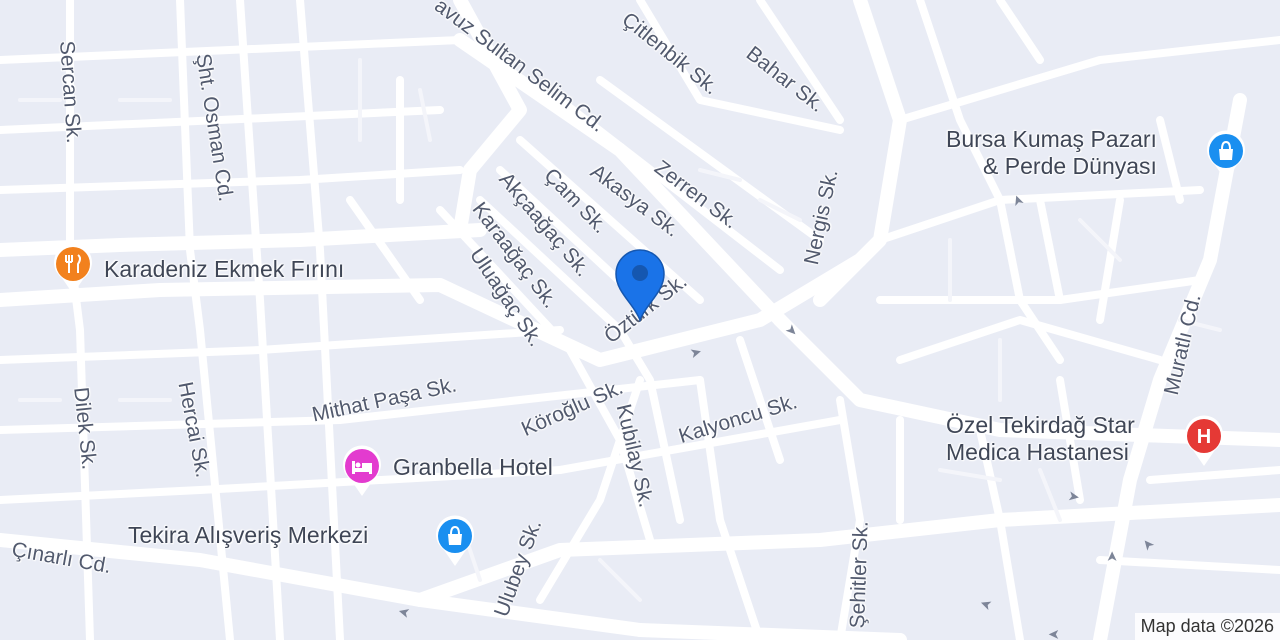  What do you see at coordinates (859, 574) in the screenshot?
I see `street-label: Şehitler Sk.` at bounding box center [859, 574].